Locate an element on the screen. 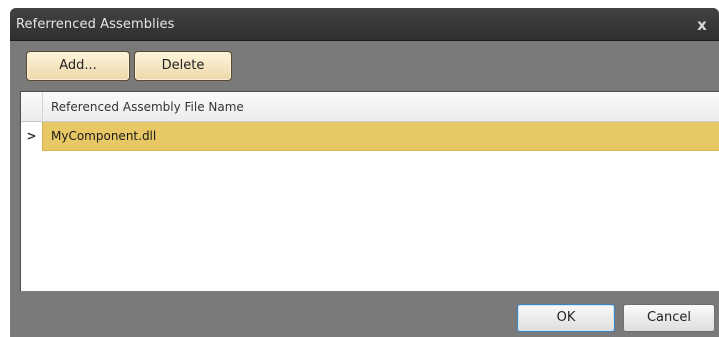  grid-header: Referenced Assembly File Name is located at coordinates (370, 107).